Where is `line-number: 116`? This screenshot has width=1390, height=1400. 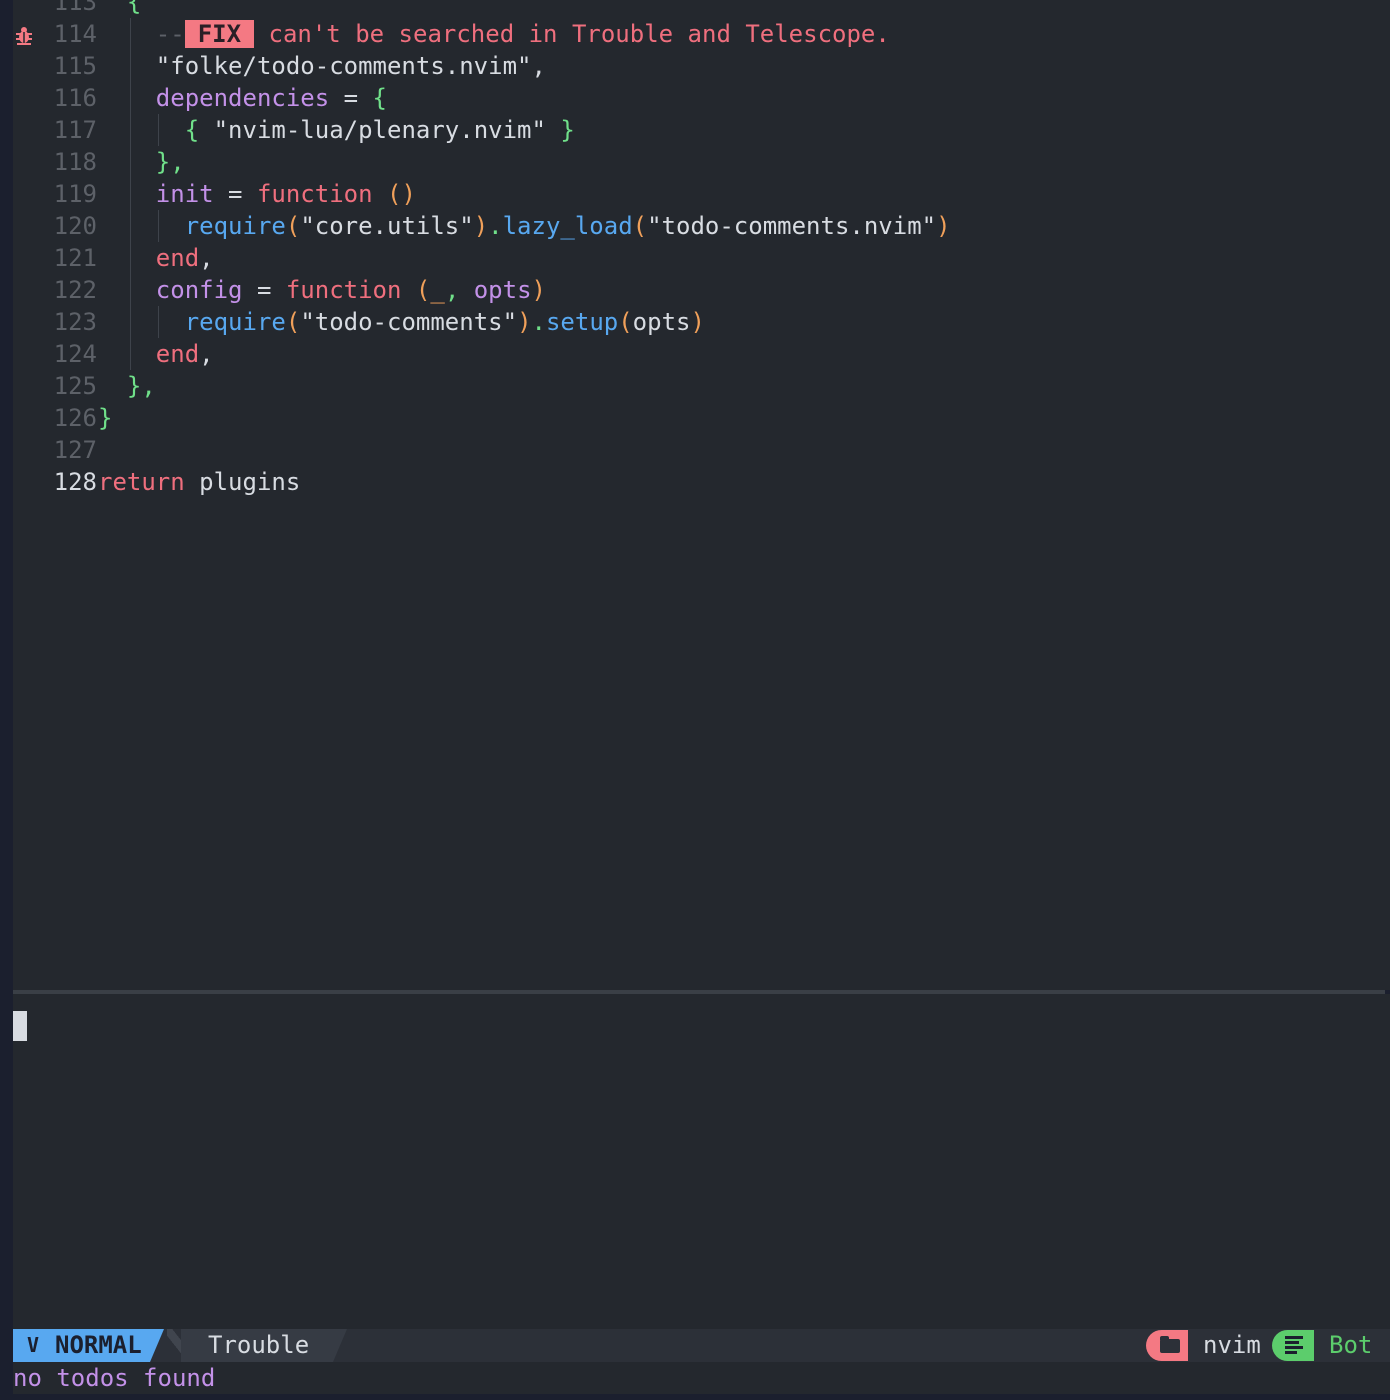 line-number: 116 is located at coordinates (75, 98).